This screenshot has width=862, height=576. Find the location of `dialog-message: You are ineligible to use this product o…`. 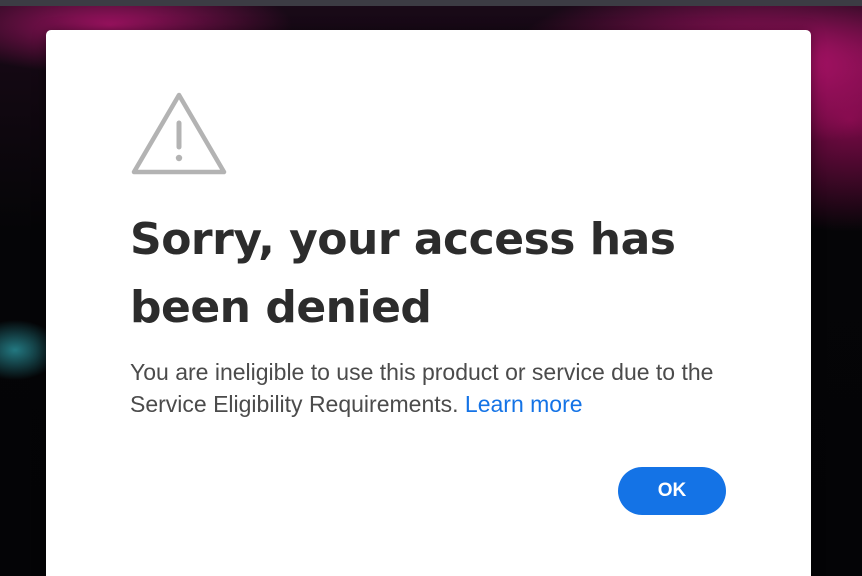

dialog-message: You are ineligible to use this product o… is located at coordinates (440, 388).